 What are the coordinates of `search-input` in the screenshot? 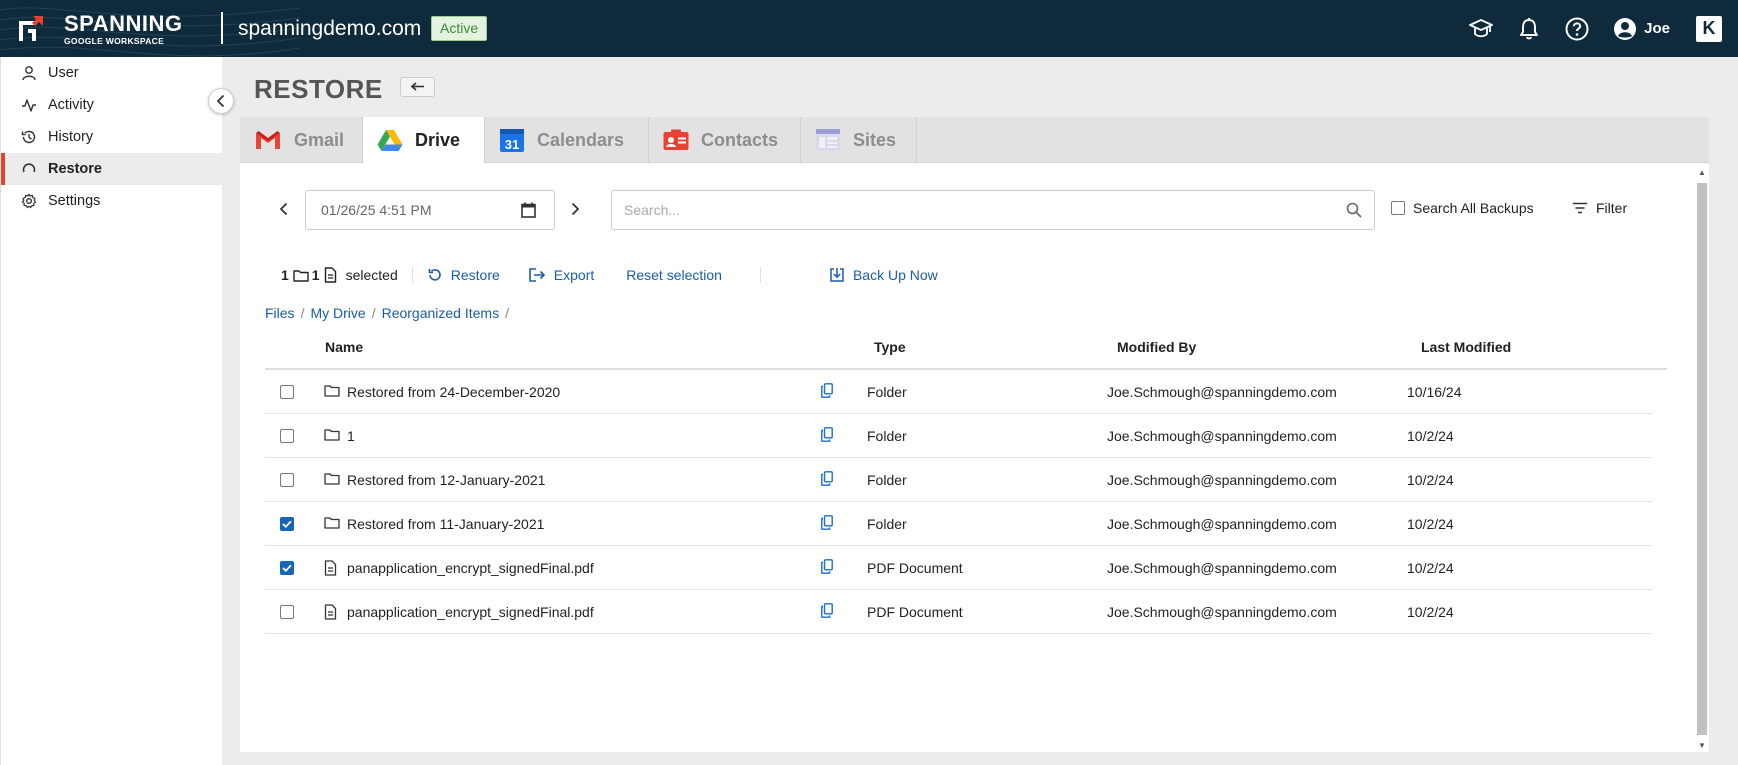 It's located at (962, 210).